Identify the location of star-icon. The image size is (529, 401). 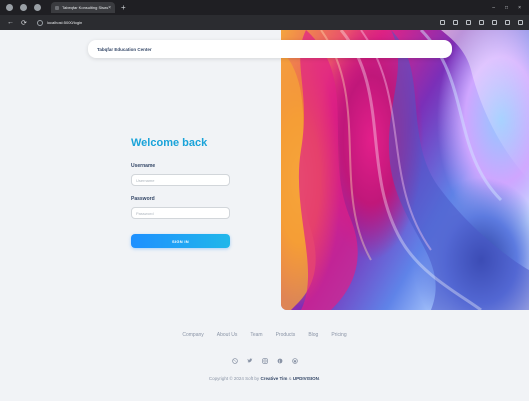
(455, 22).